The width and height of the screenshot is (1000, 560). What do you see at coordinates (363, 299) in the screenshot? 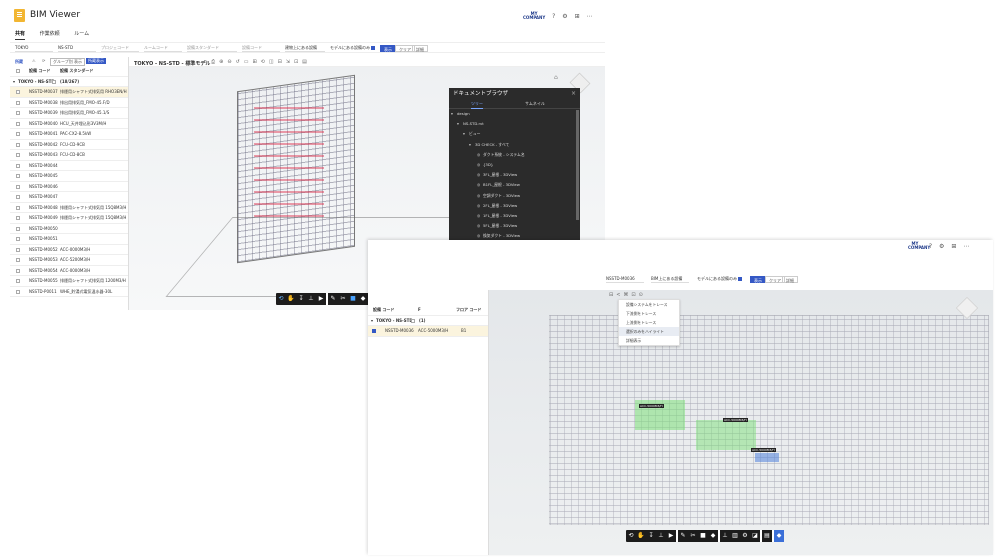
I see `markup-icon: ◆` at bounding box center [363, 299].